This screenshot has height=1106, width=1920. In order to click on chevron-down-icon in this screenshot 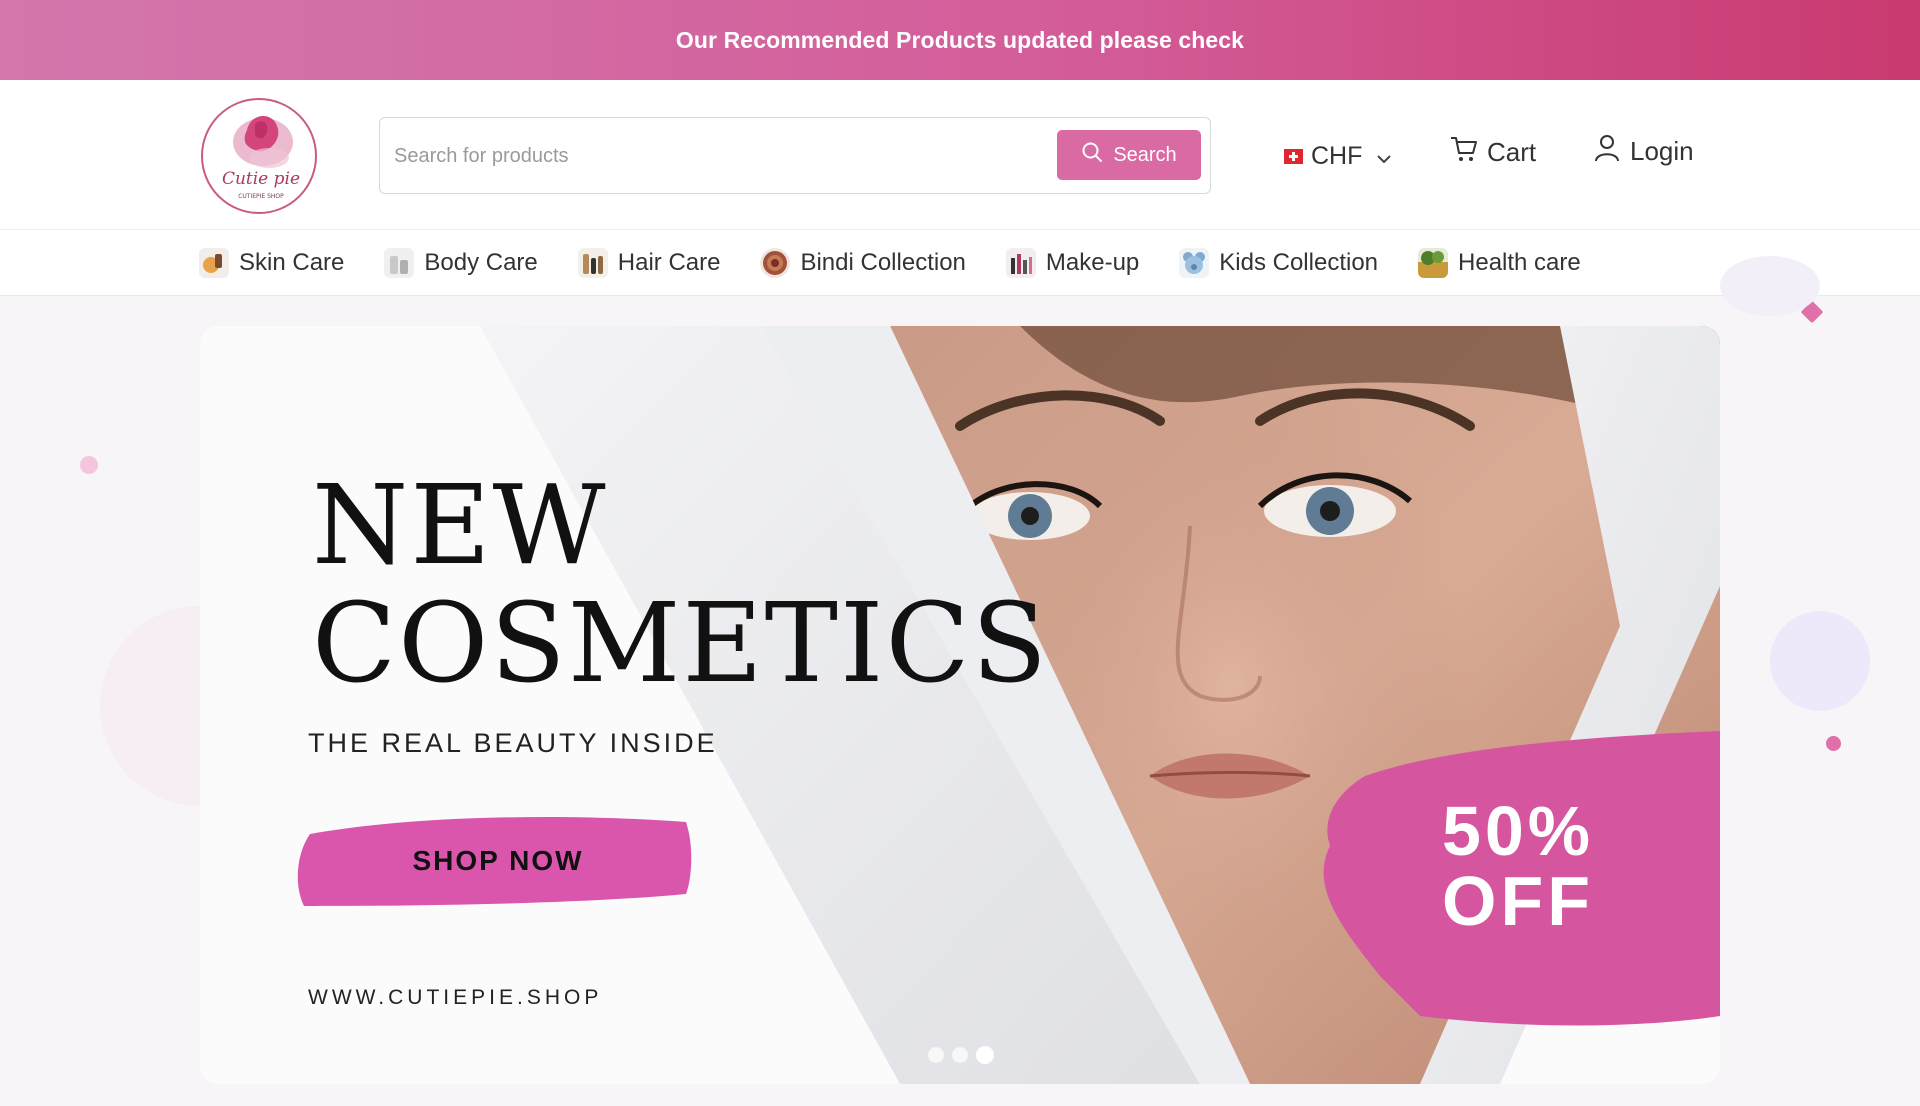, I will do `click(1384, 156)`.